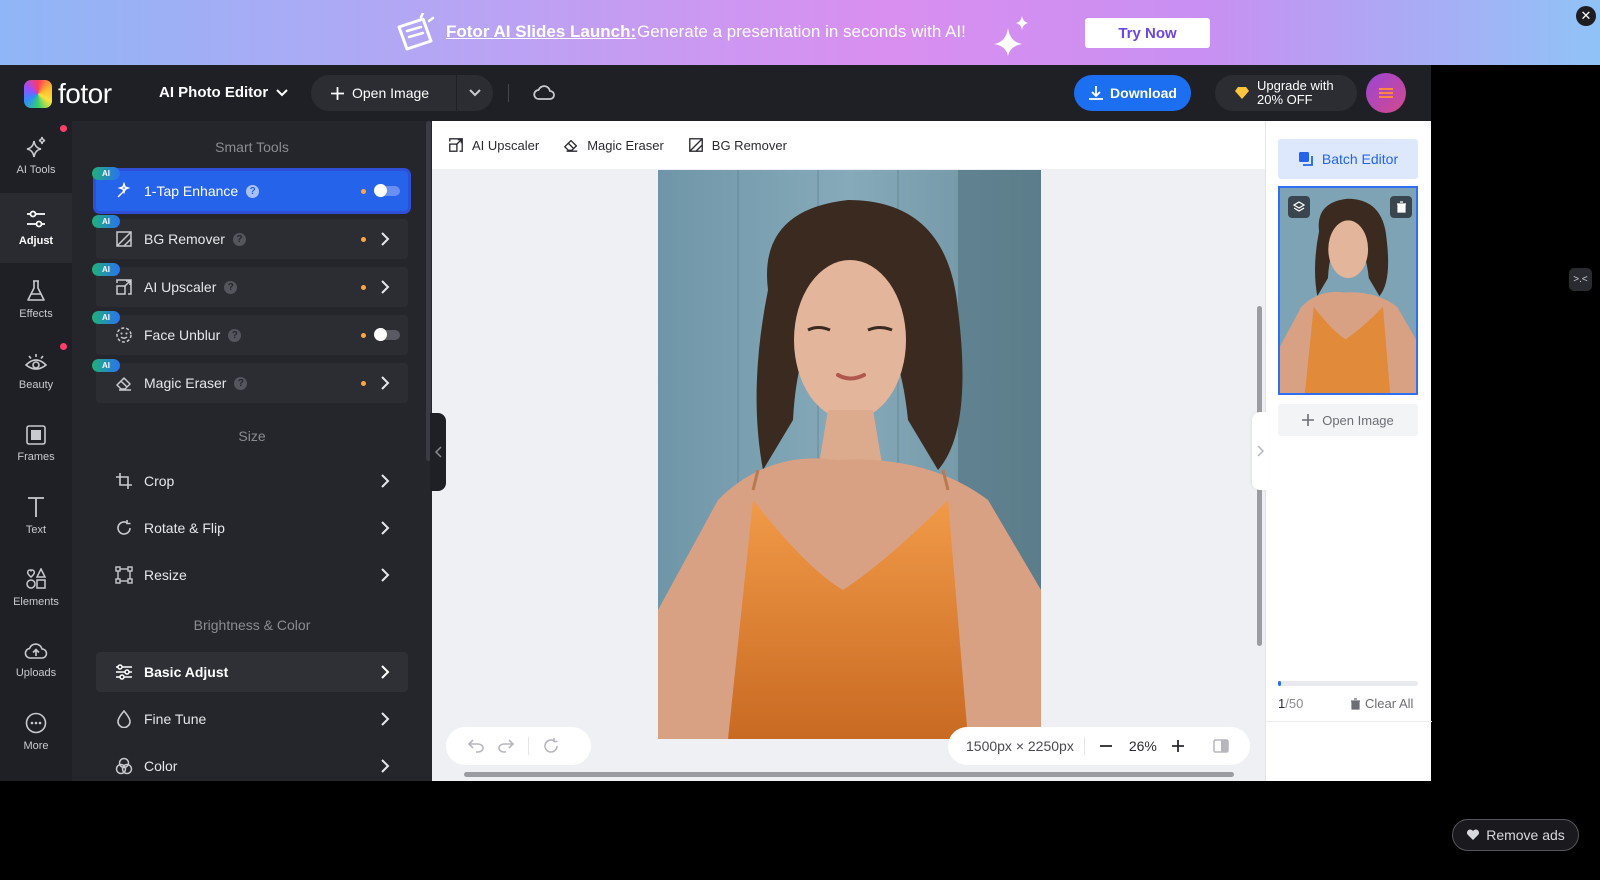  I want to click on layers-icon, so click(1299, 207).